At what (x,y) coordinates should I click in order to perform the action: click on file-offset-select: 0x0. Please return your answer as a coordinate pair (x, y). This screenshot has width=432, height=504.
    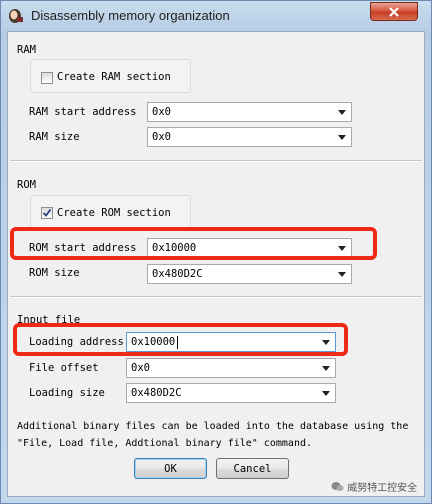
    Looking at the image, I should click on (231, 368).